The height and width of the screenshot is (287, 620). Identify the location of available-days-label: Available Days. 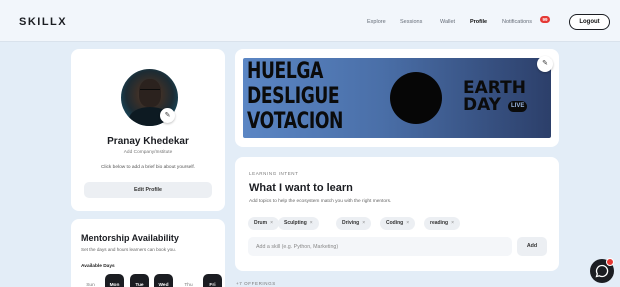
(98, 266).